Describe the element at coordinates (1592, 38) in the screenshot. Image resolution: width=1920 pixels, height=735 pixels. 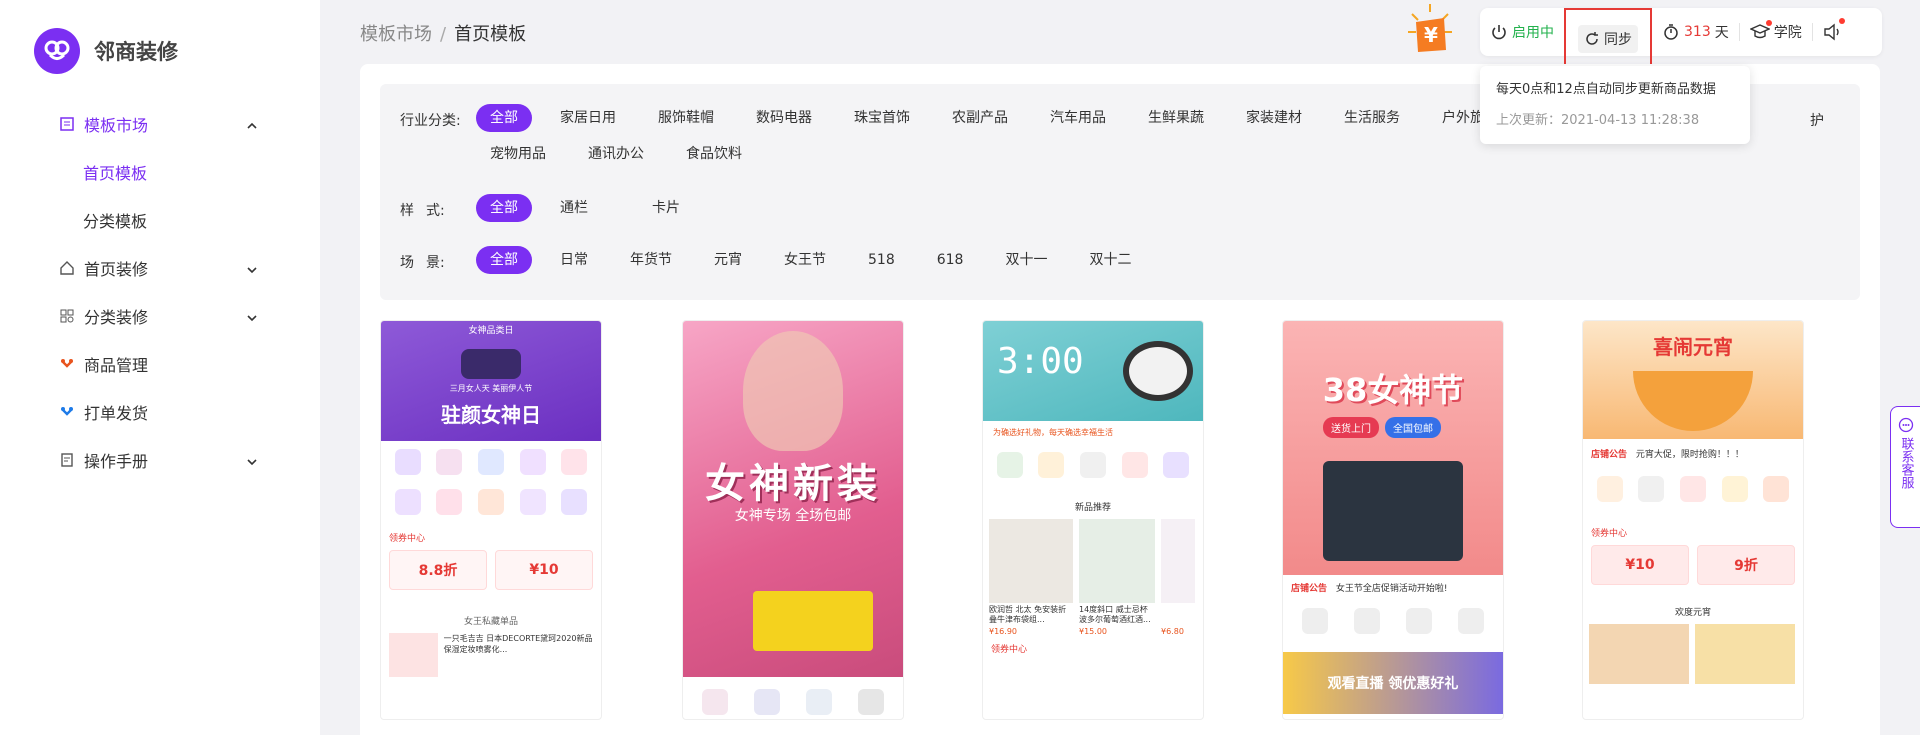
I see `refresh-icon` at that location.